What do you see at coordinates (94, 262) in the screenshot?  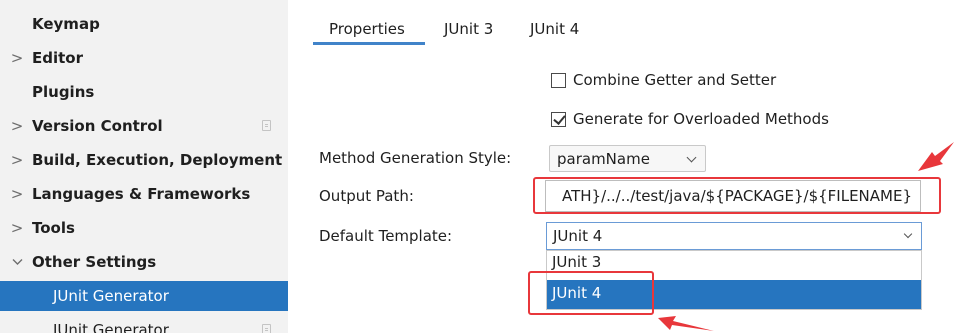 I see `sidebar-item-label: Other Settings` at bounding box center [94, 262].